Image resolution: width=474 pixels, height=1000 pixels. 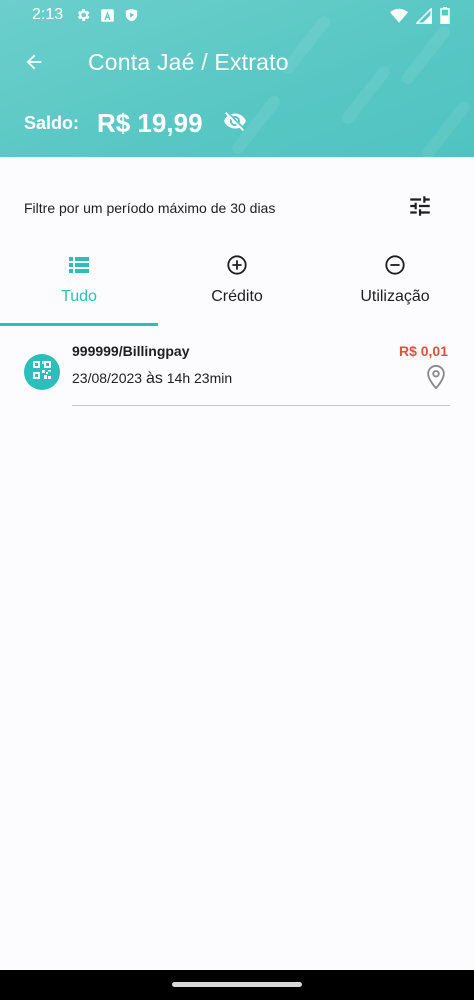 What do you see at coordinates (79, 285) in the screenshot?
I see `tab-tudo: Tudo` at bounding box center [79, 285].